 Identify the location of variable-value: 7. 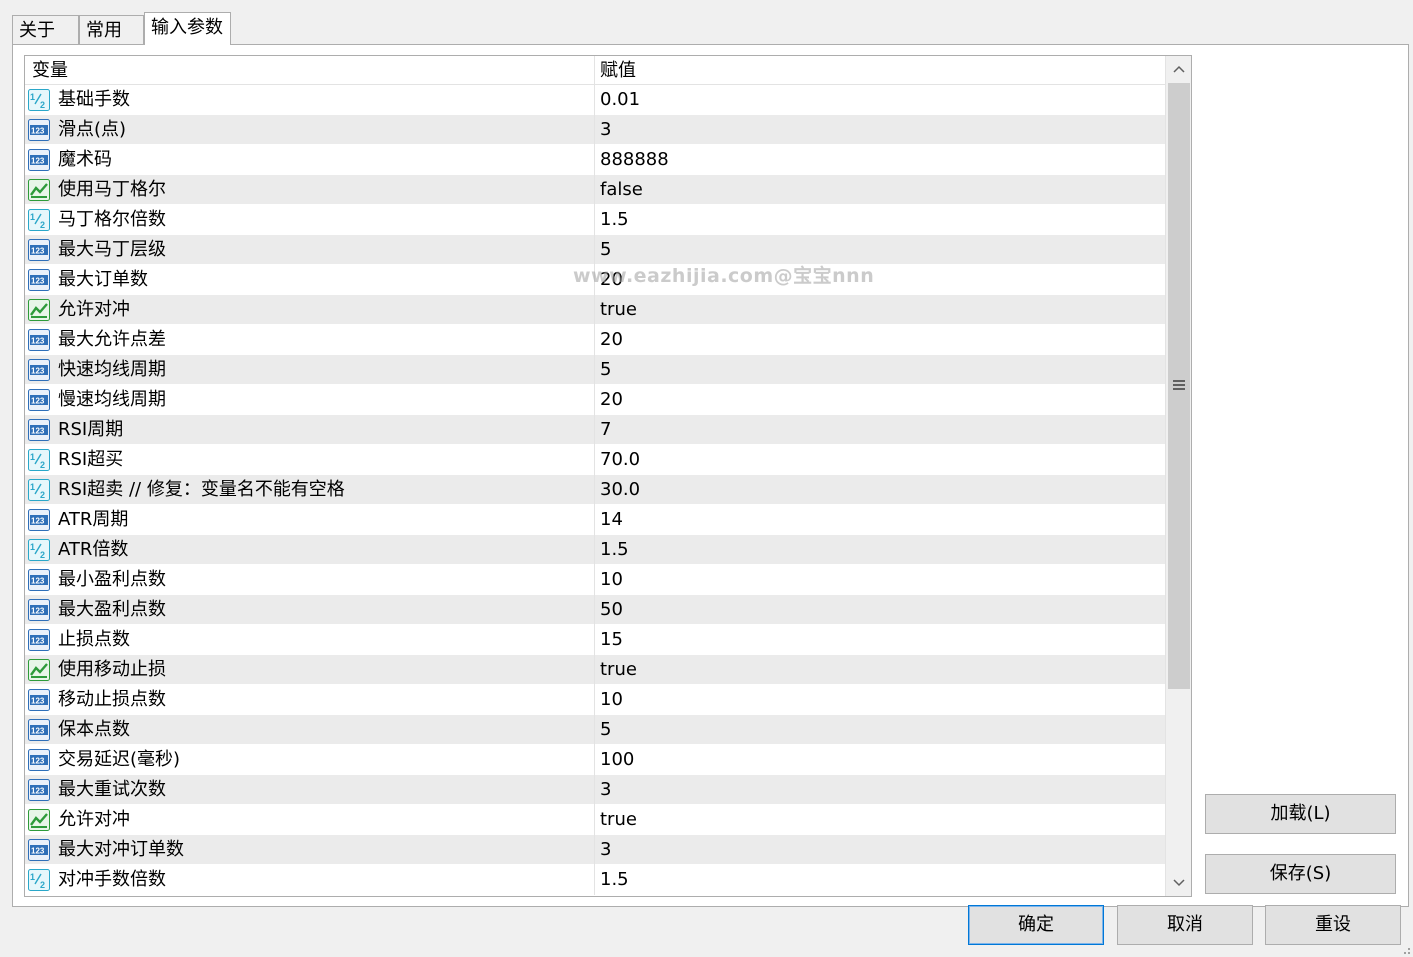
(606, 429).